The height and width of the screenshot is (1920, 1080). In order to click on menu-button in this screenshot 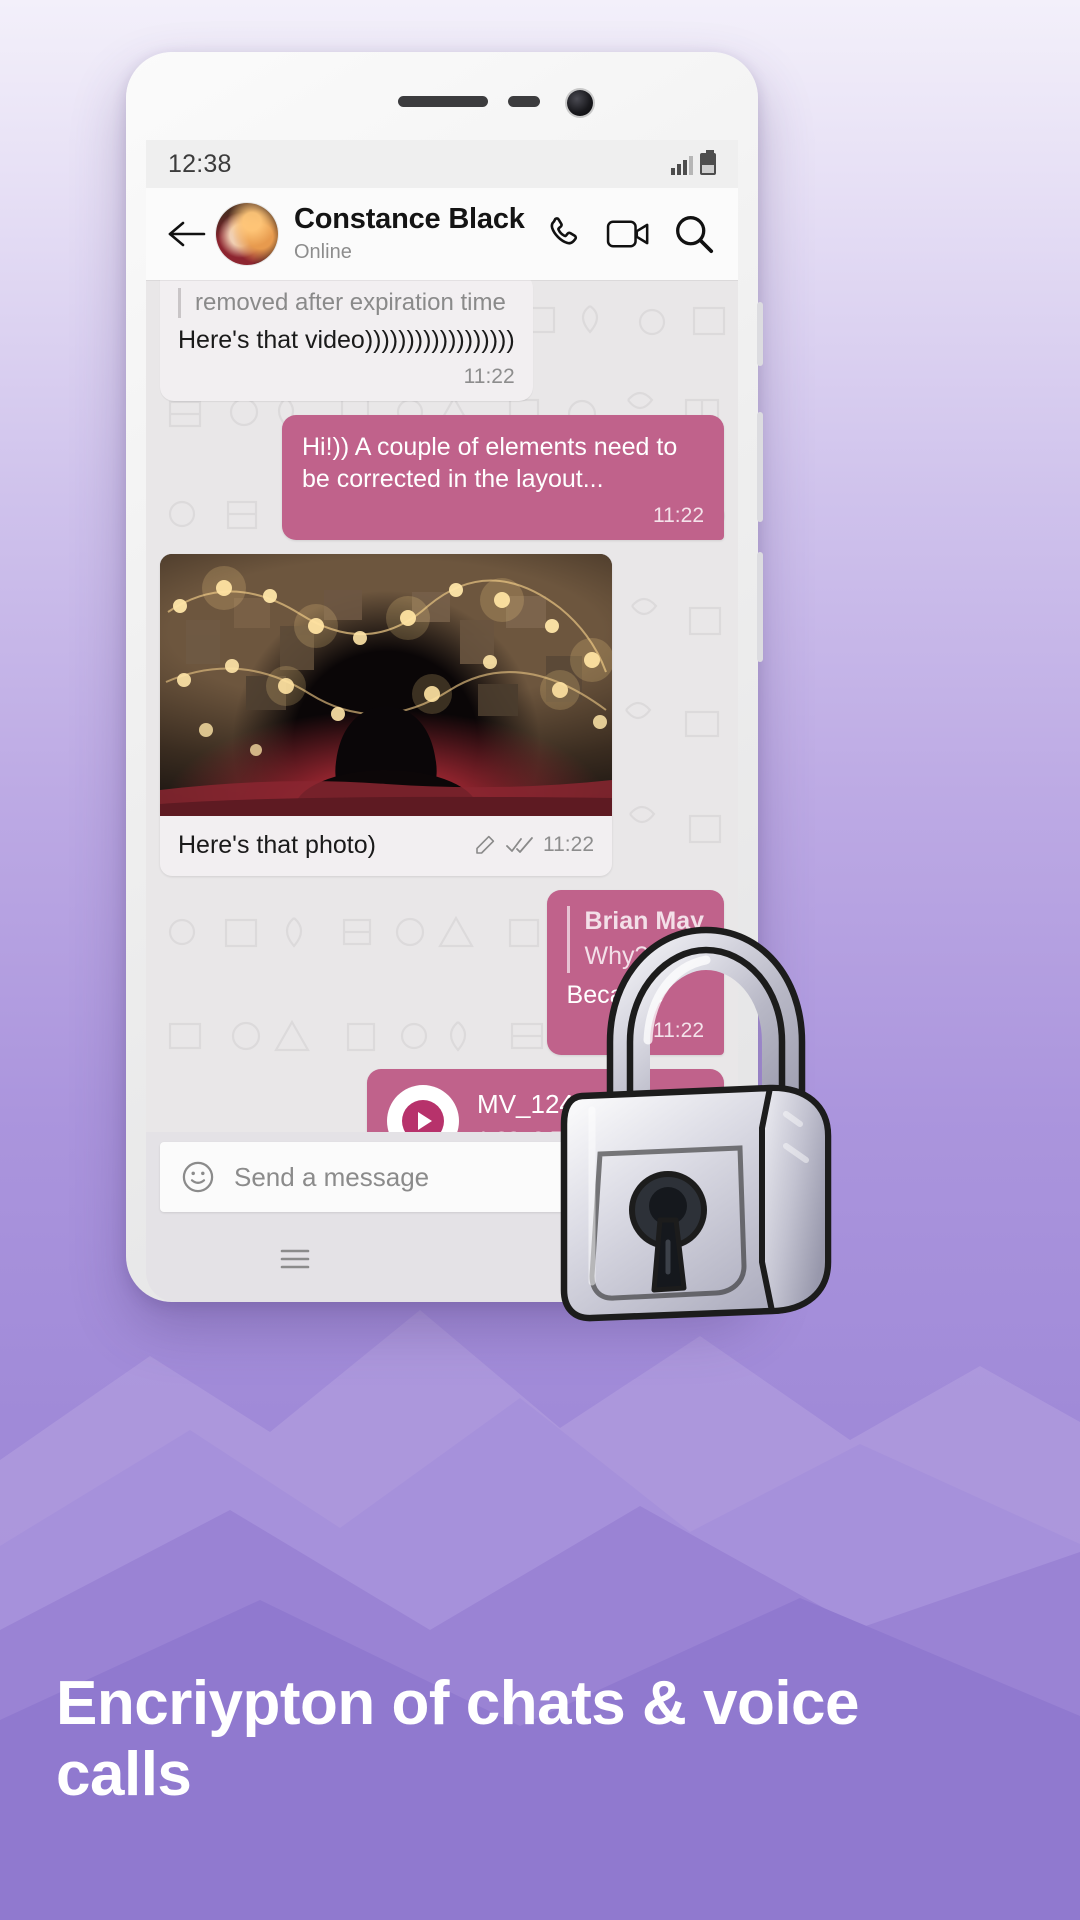, I will do `click(295, 1261)`.